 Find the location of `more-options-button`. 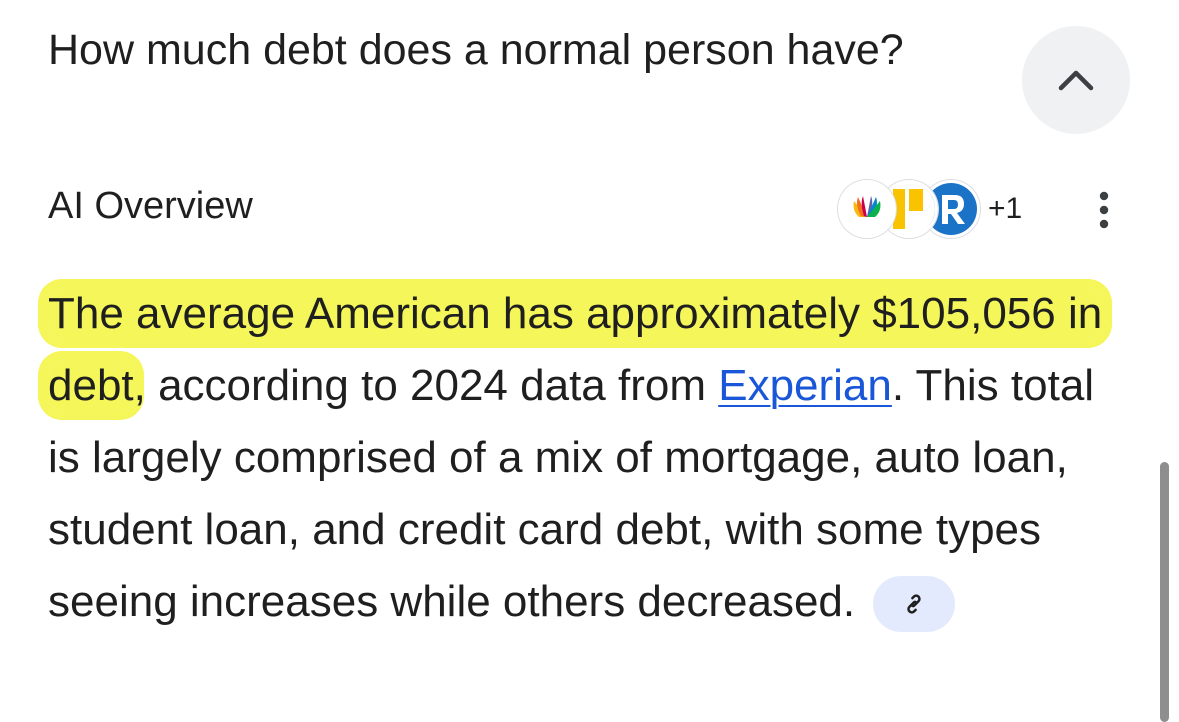

more-options-button is located at coordinates (1104, 210).